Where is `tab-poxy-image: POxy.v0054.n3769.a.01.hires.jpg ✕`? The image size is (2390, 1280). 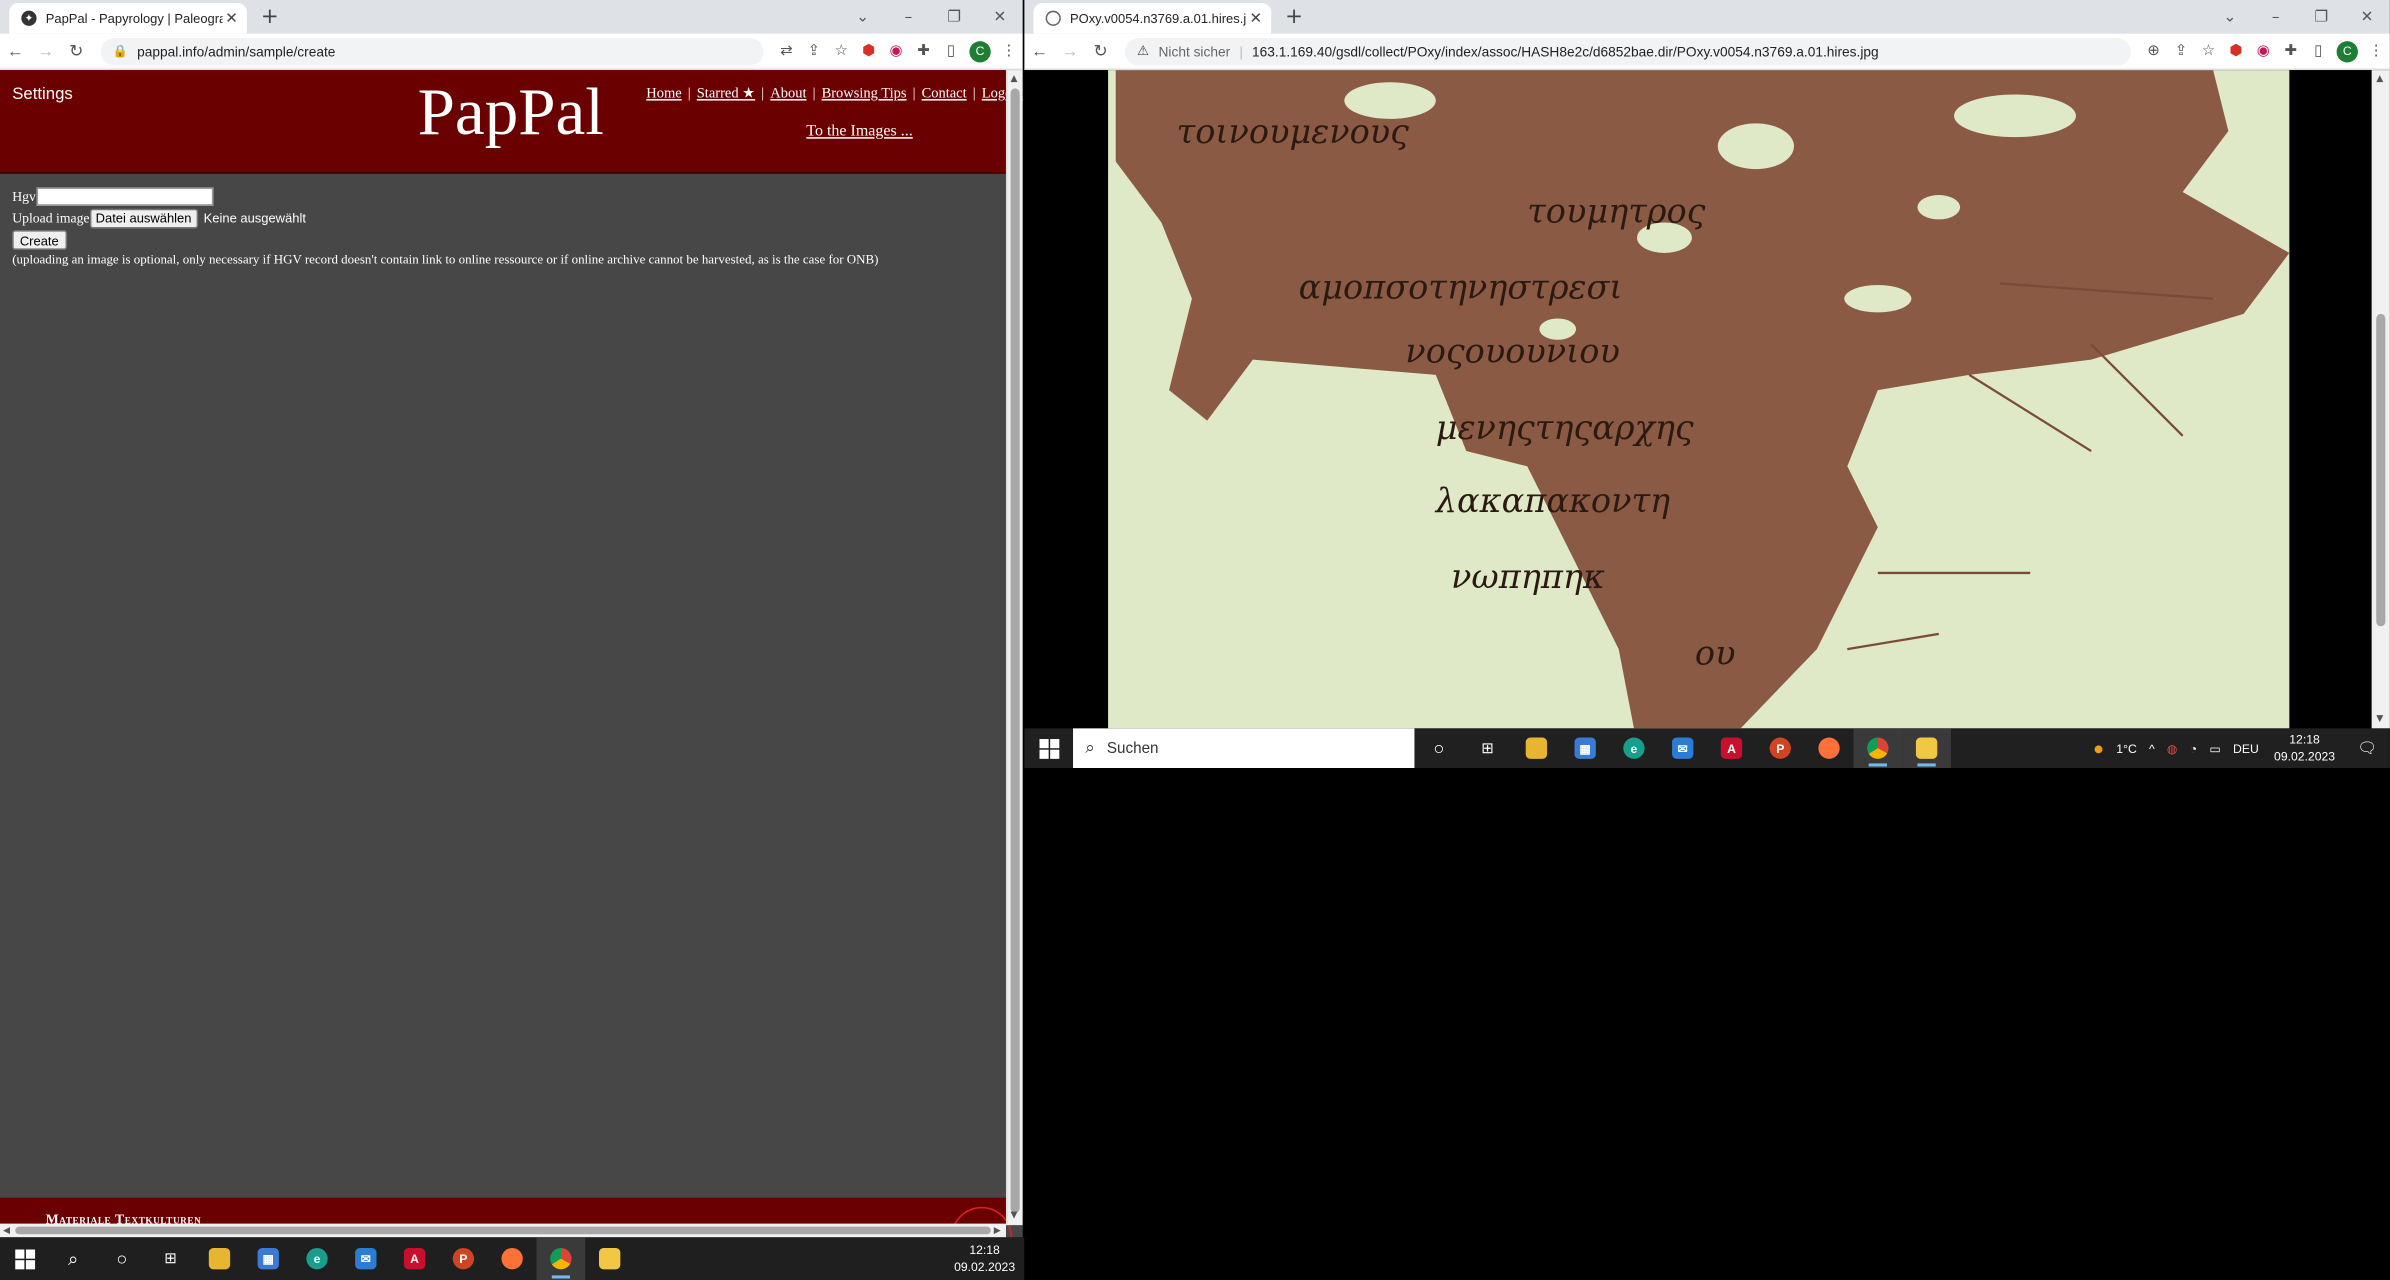 tab-poxy-image: POxy.v0054.n3769.a.01.hires.jpg ✕ is located at coordinates (1152, 18).